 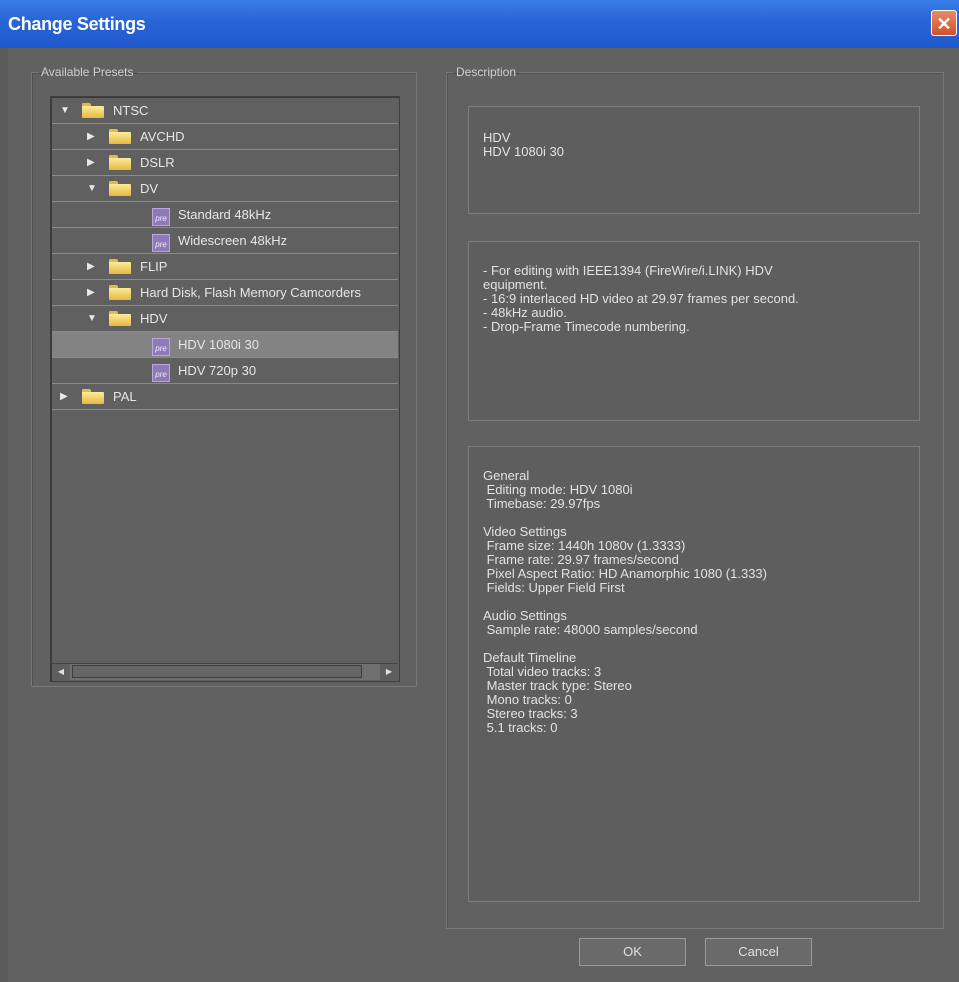 What do you see at coordinates (251, 292) in the screenshot?
I see `tree-item-label: Hard Disk, Flash Memory Camcorders` at bounding box center [251, 292].